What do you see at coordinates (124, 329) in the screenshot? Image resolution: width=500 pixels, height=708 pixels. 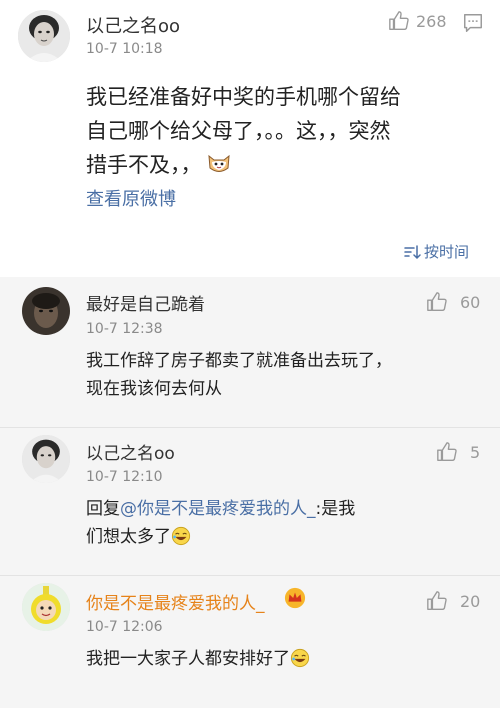 I see `reply-timestamp: 10-7 12:38` at bounding box center [124, 329].